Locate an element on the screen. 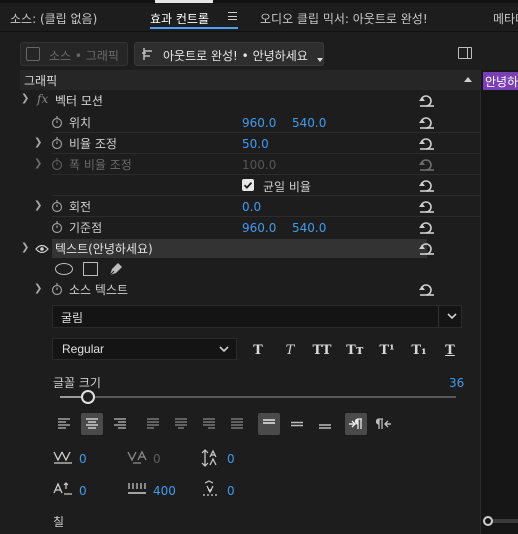 This screenshot has height=534, width=518. timeline-clip: 안녕하 is located at coordinates (500, 81).